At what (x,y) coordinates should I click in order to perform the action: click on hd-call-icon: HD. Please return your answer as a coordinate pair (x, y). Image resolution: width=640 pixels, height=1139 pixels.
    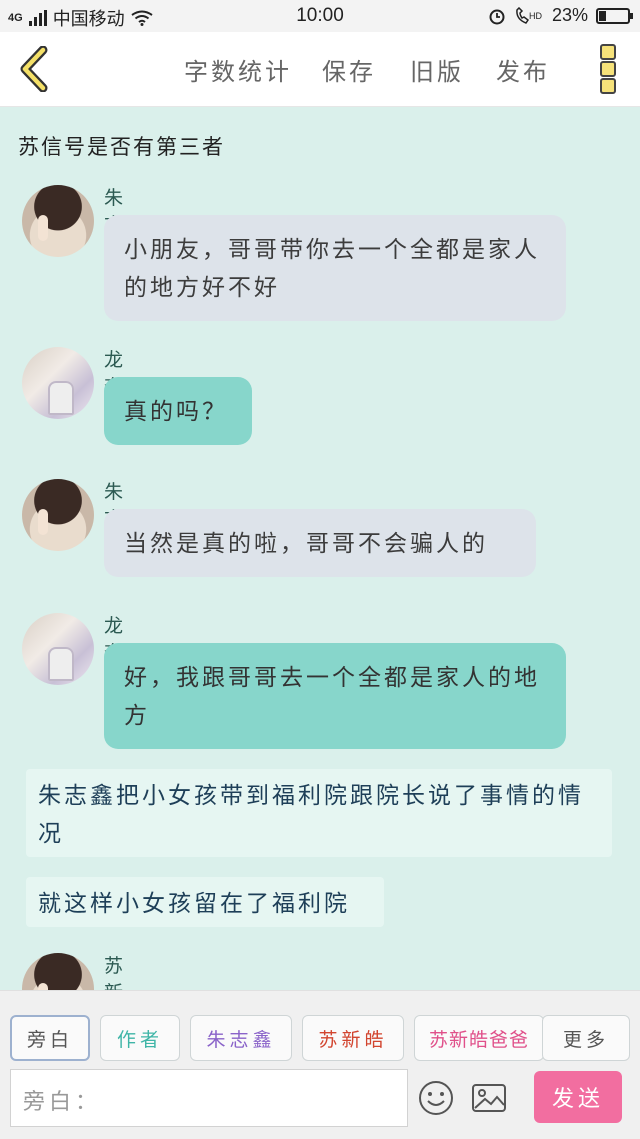
    Looking at the image, I should click on (529, 15).